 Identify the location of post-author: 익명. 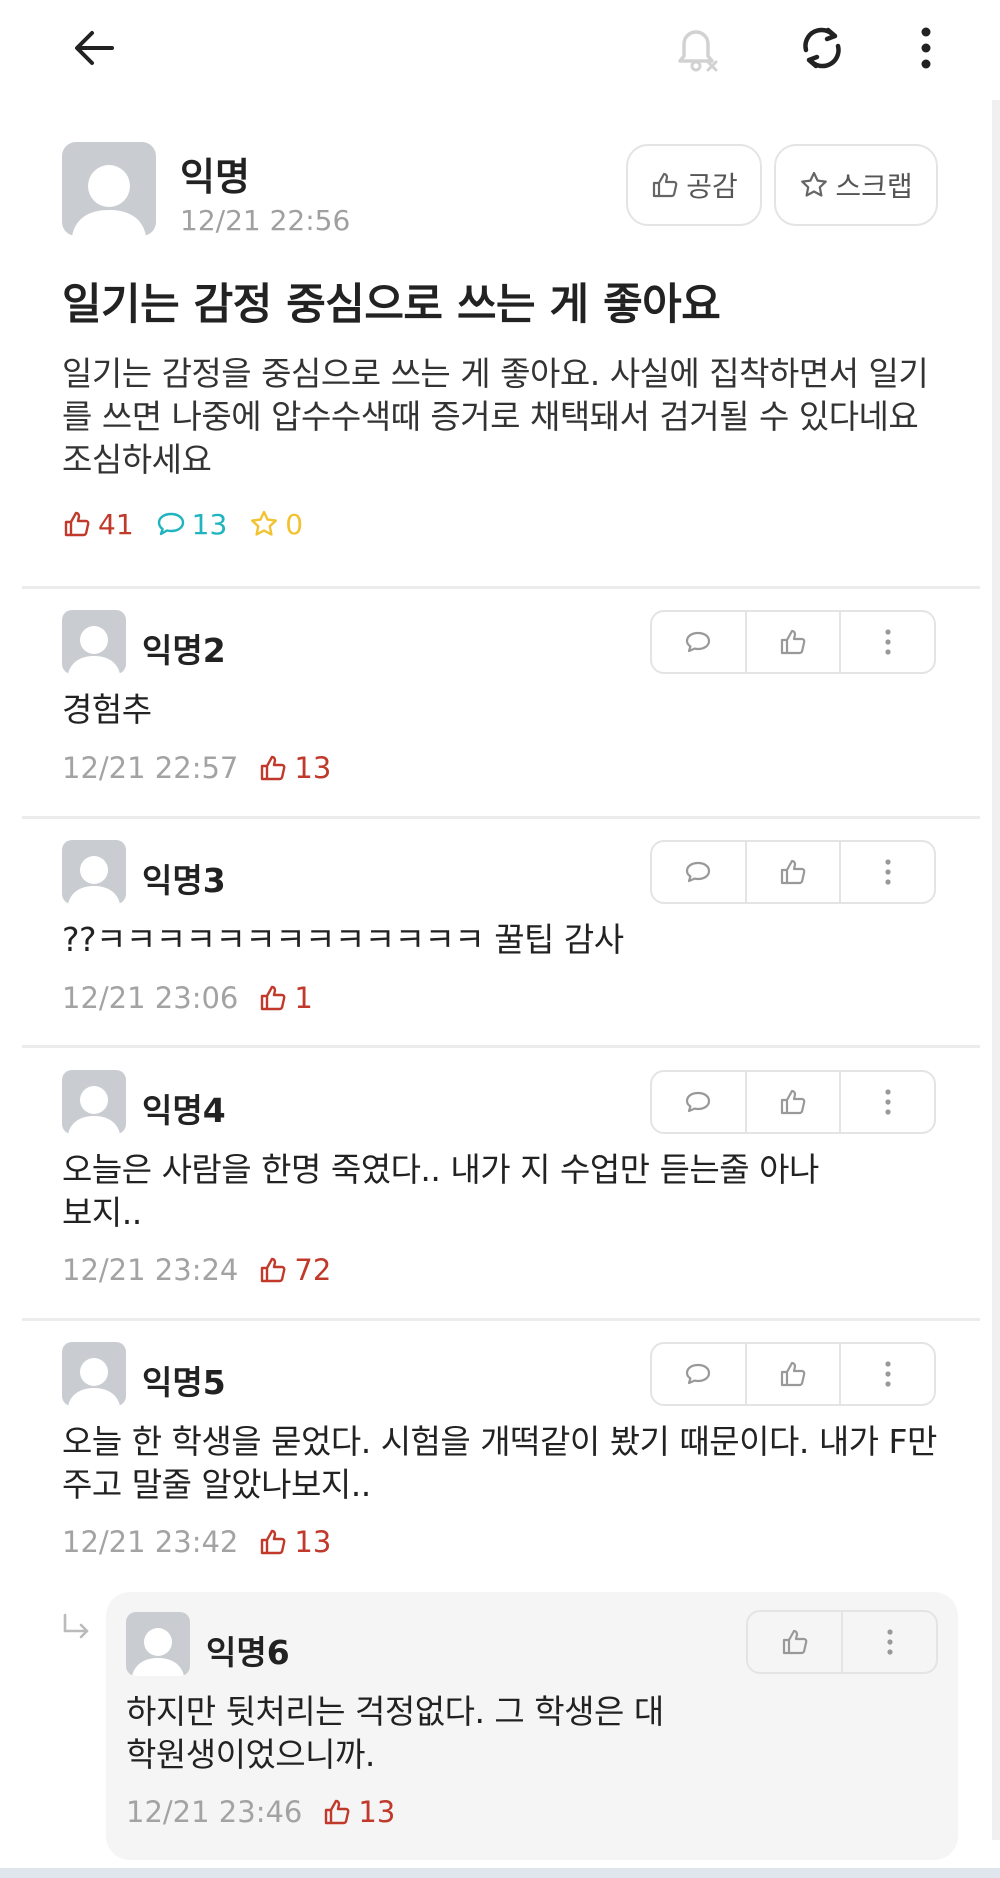
(215, 177).